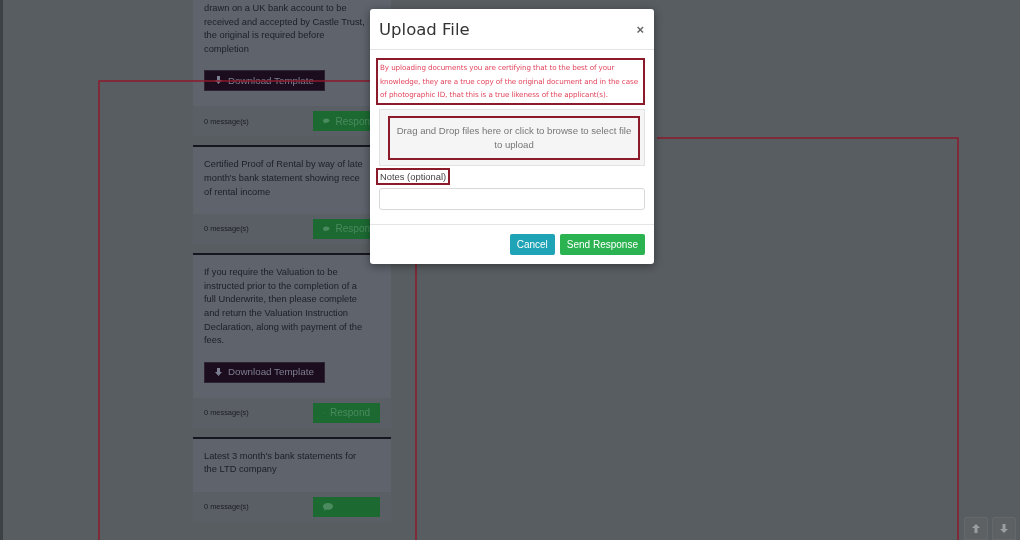 The image size is (1020, 540). What do you see at coordinates (640, 29) in the screenshot?
I see `close-button: ×` at bounding box center [640, 29].